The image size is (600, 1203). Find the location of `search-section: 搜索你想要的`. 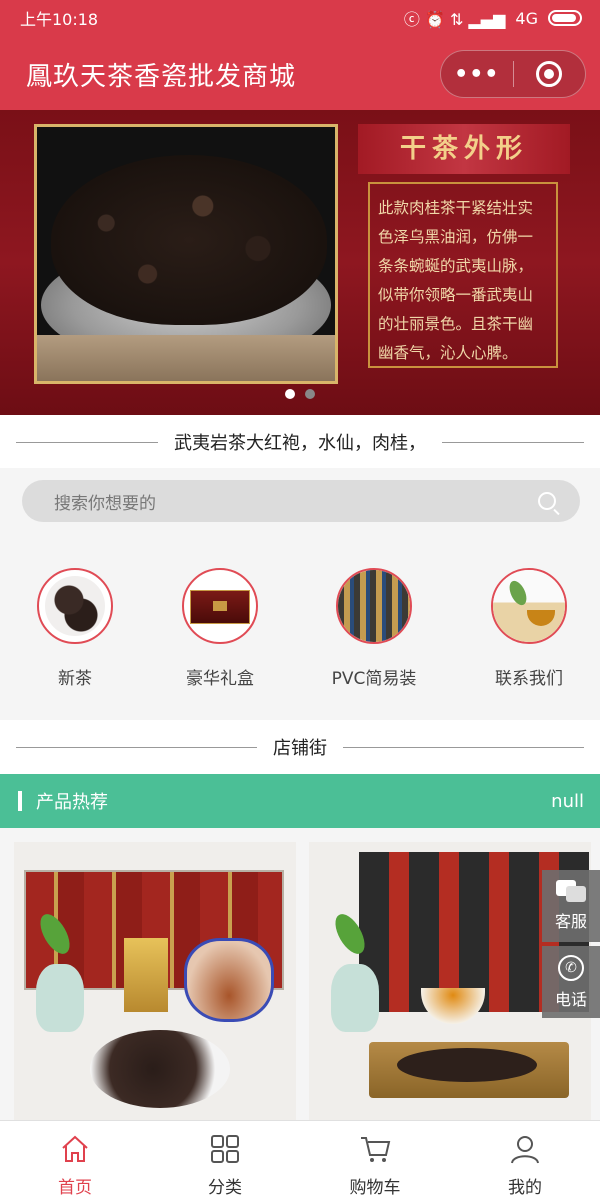

search-section: 搜索你想要的 is located at coordinates (300, 500).